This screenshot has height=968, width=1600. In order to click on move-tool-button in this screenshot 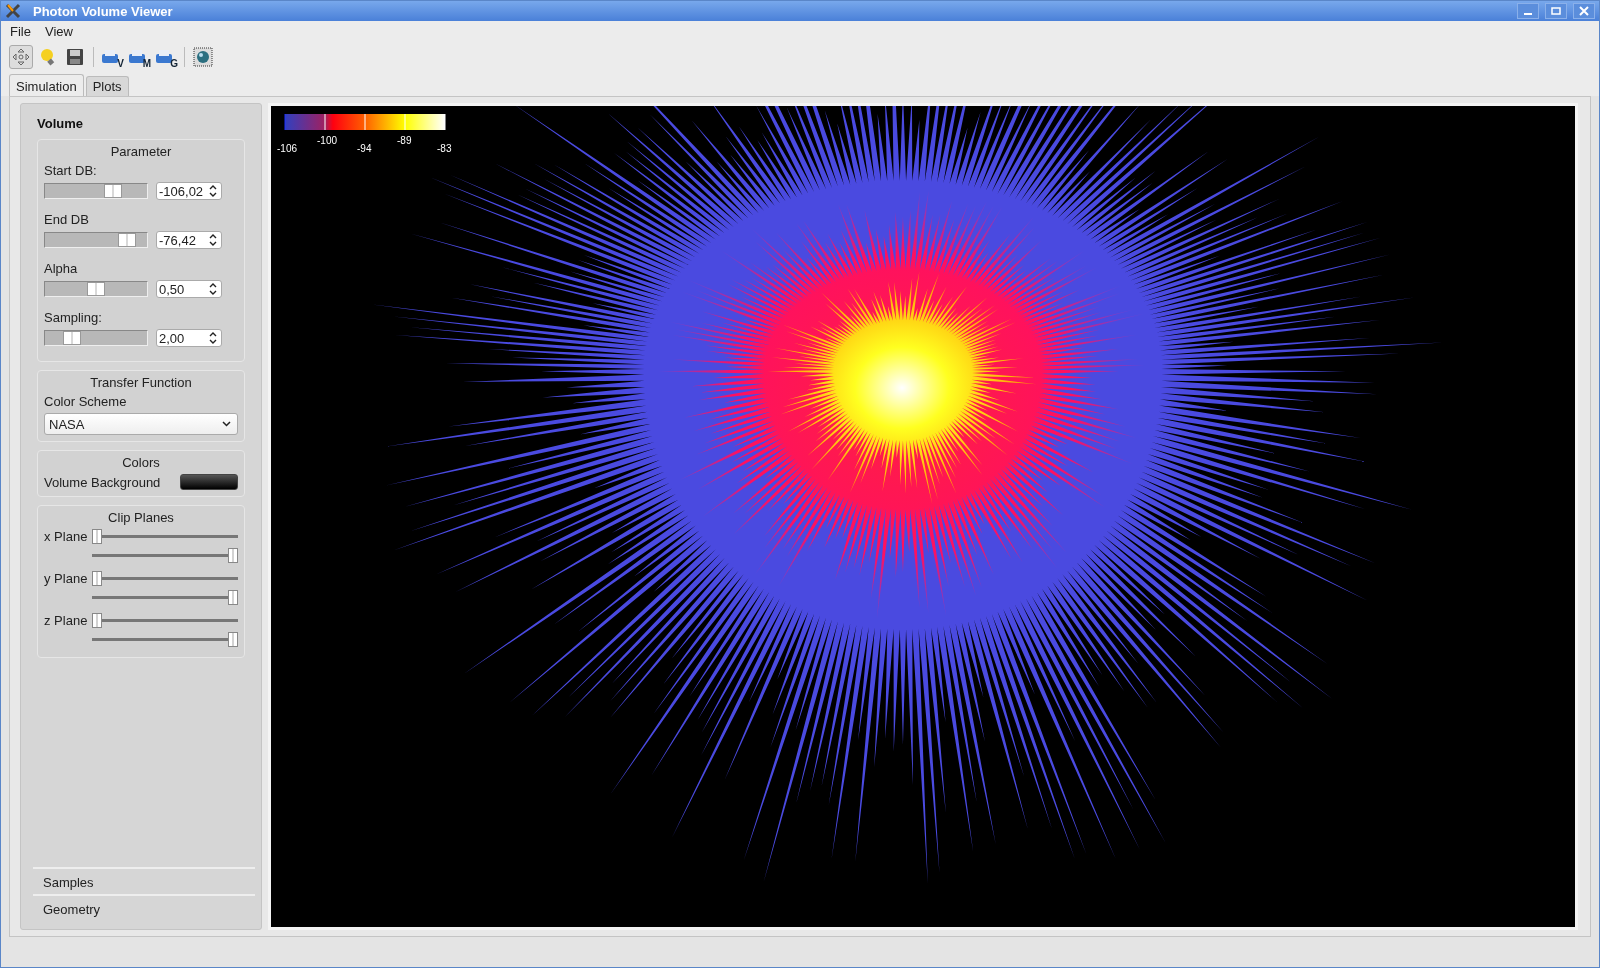, I will do `click(21, 57)`.